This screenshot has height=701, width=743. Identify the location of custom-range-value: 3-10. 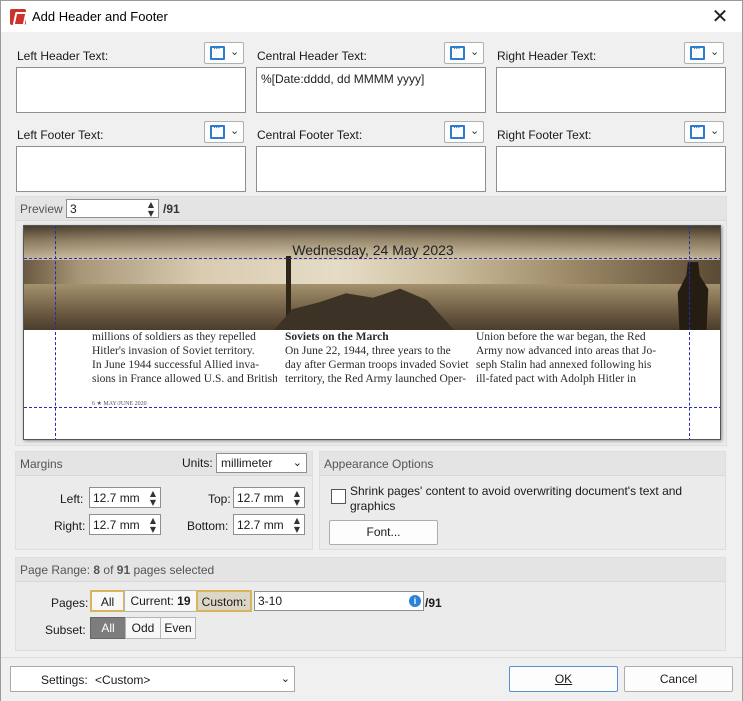
(270, 601).